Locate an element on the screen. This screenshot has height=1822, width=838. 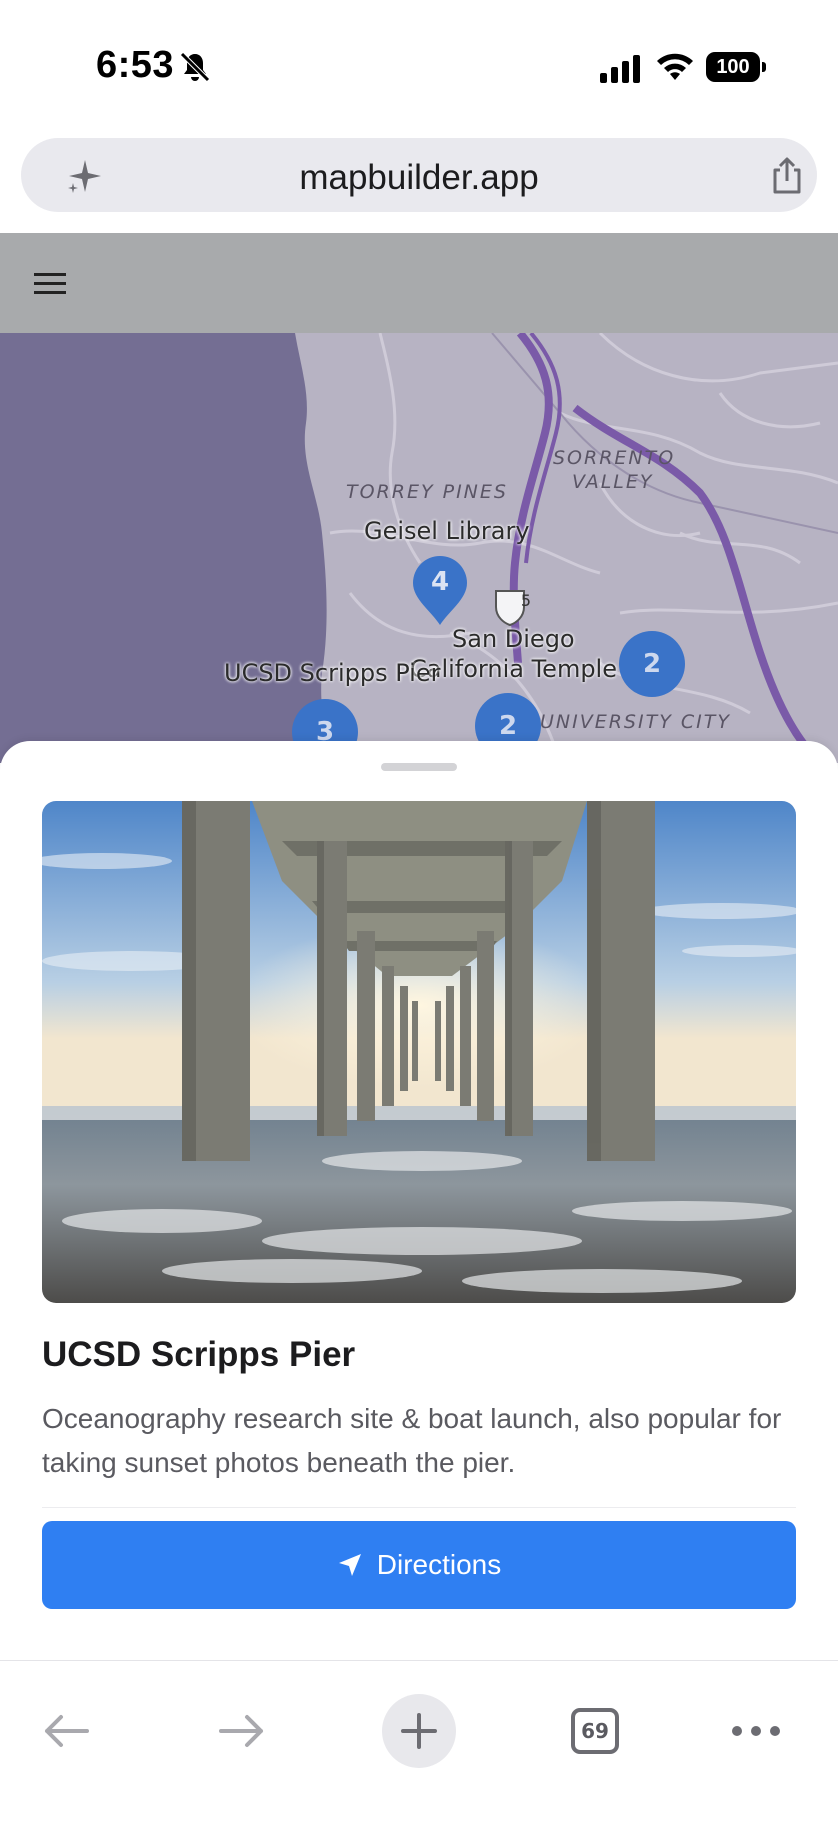
more-button is located at coordinates (756, 1731).